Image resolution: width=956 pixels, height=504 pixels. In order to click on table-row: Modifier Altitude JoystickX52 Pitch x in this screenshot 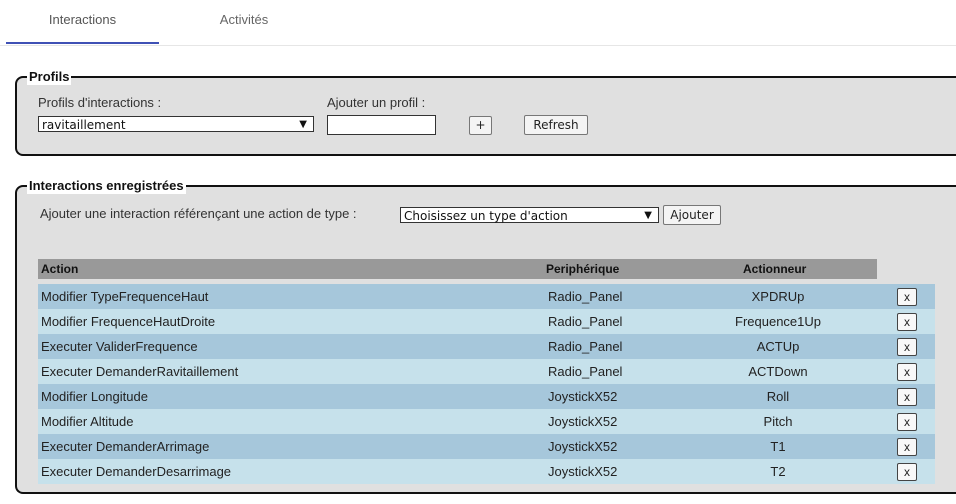, I will do `click(486, 421)`.